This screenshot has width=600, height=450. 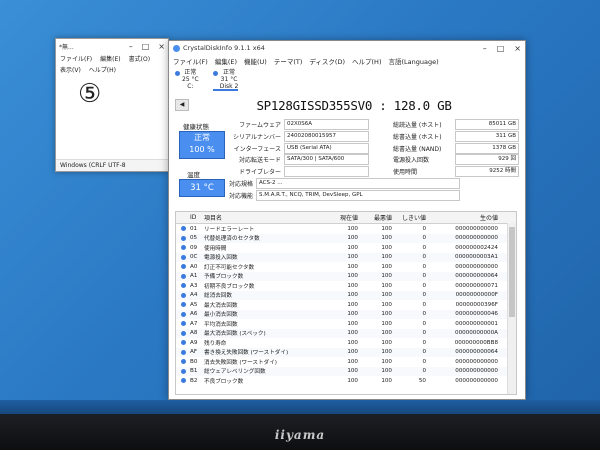 I want to click on menu-language: 言語(Language), so click(x=413, y=61).